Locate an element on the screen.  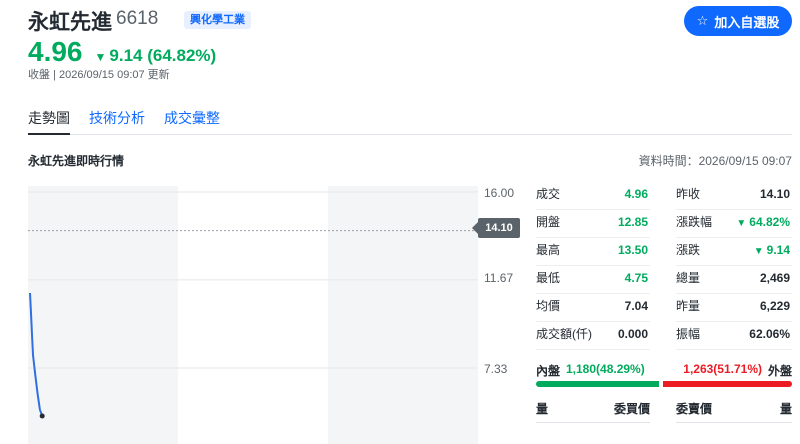
order-book-header: 量 委買價 委賣價 量 is located at coordinates (664, 411).